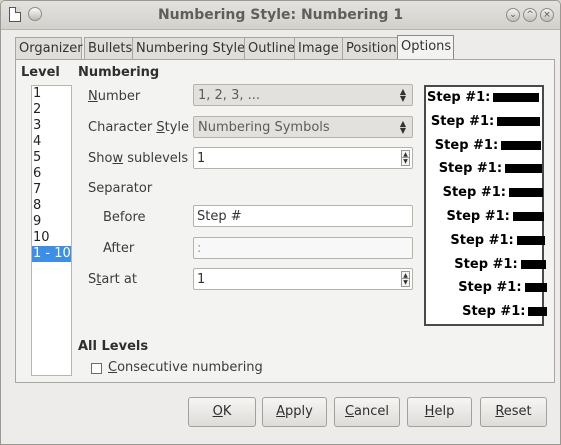 This screenshot has height=445, width=561. Describe the element at coordinates (303, 158) in the screenshot. I see `show-sublevels-spinbox: 1 ▲ ▼` at that location.